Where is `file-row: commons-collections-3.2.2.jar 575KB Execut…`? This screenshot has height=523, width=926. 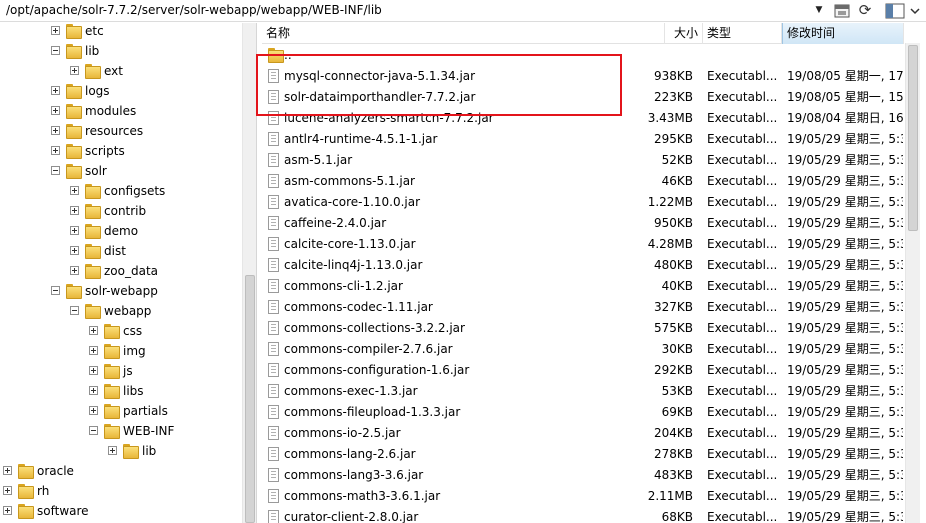 file-row: commons-collections-3.2.2.jar 575KB Execut… is located at coordinates (583, 328).